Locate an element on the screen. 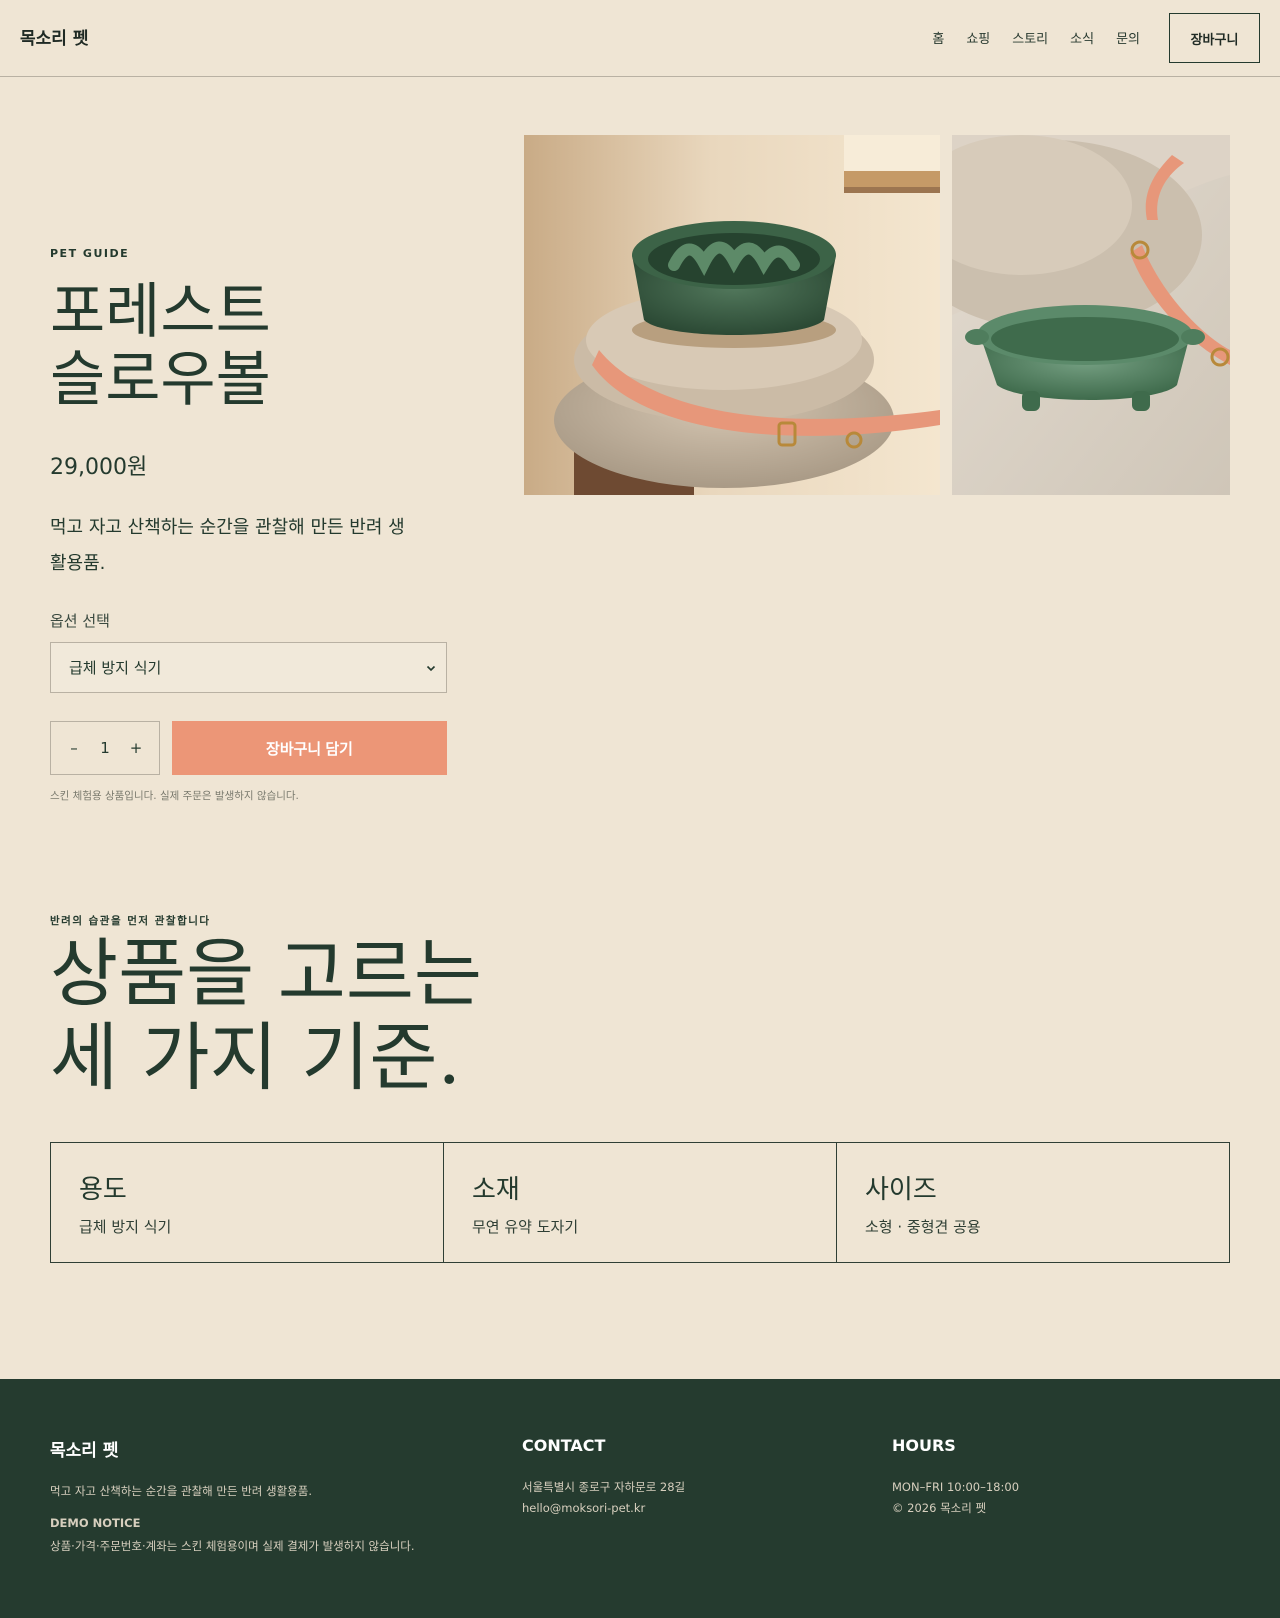 Image resolution: width=1280 pixels, height=1618 pixels. product-price: 29,000원 is located at coordinates (99, 467).